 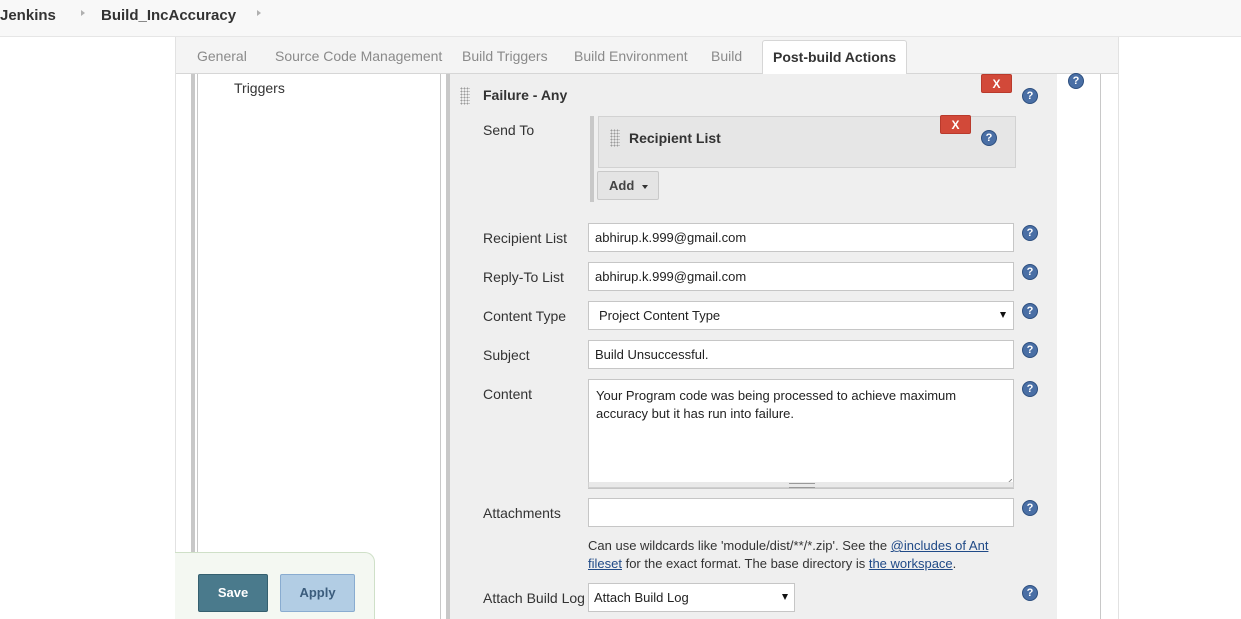 What do you see at coordinates (222, 56) in the screenshot?
I see `tab-general: General` at bounding box center [222, 56].